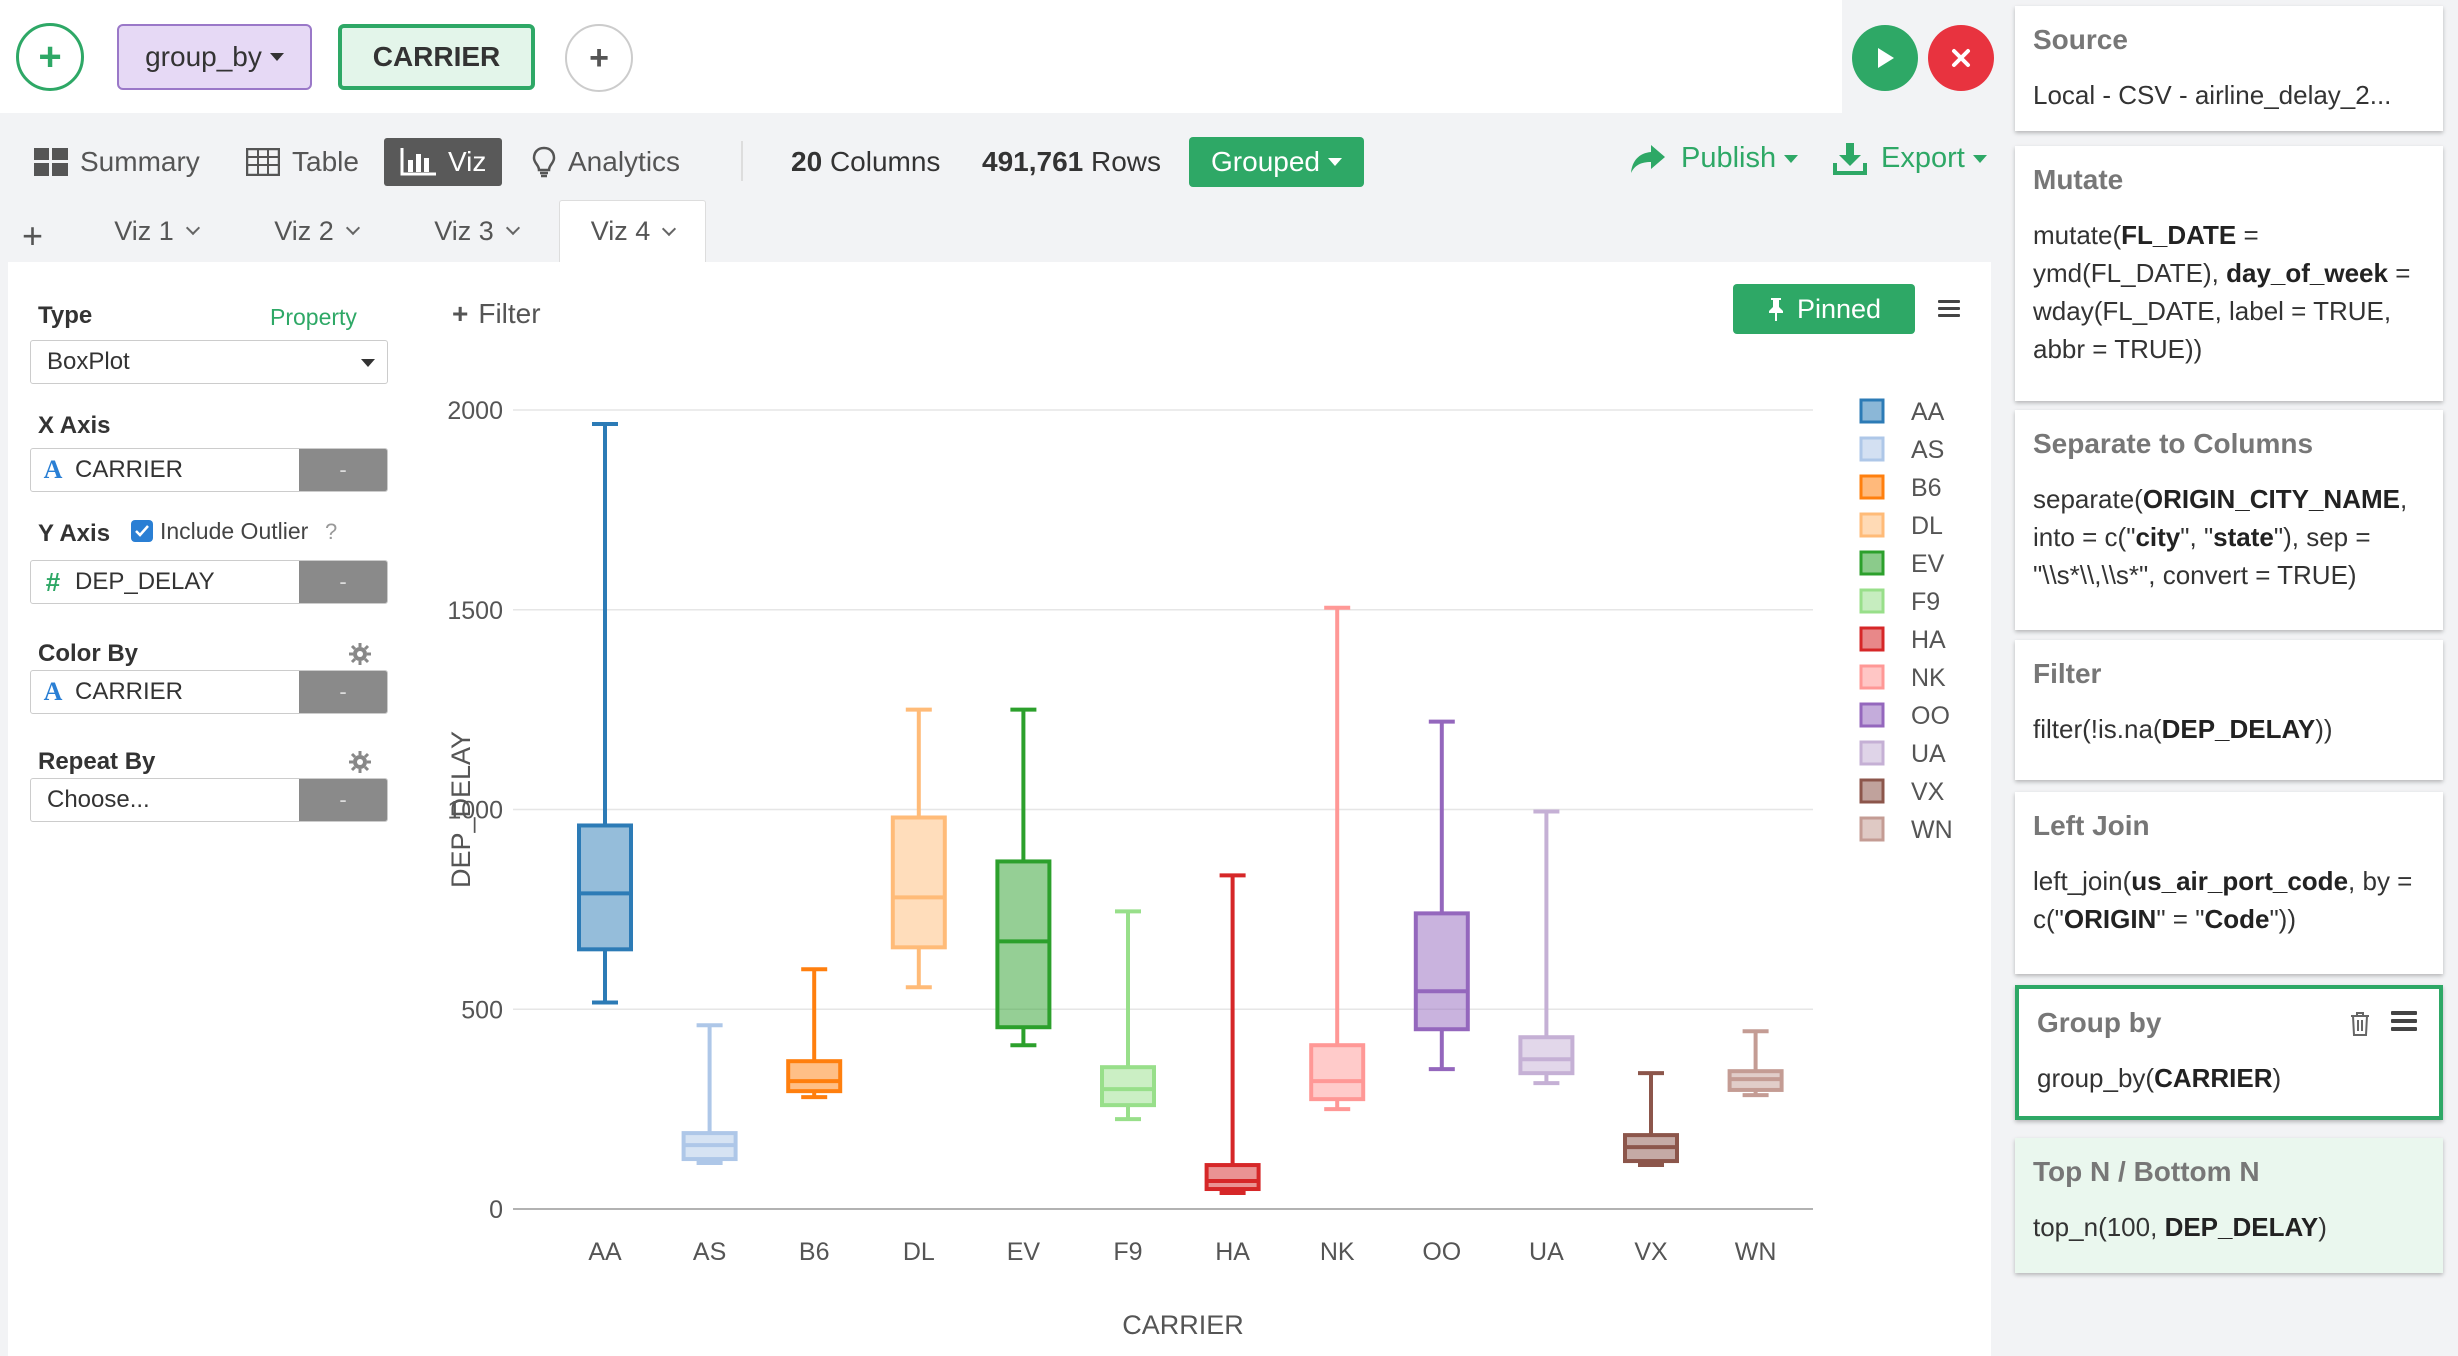 This screenshot has height=1356, width=2458. Describe the element at coordinates (1930, 716) in the screenshot. I see `legend-label: OO` at that location.